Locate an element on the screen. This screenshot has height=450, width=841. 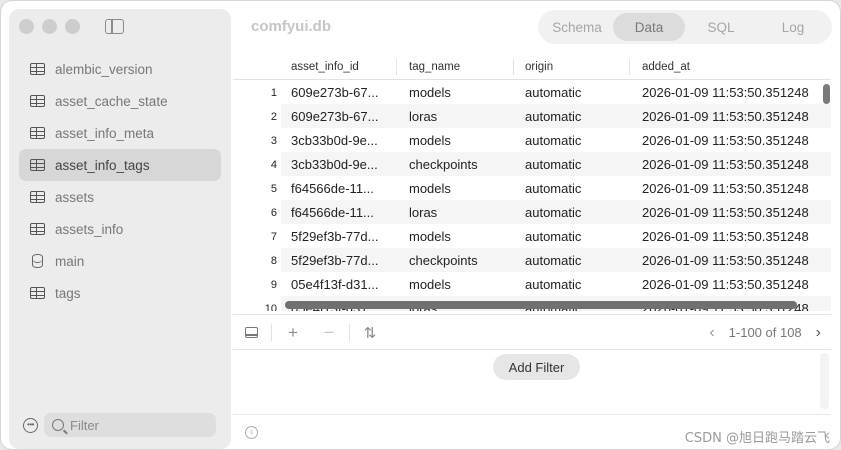
sidebar-item-label: asset_info_meta is located at coordinates (105, 133).